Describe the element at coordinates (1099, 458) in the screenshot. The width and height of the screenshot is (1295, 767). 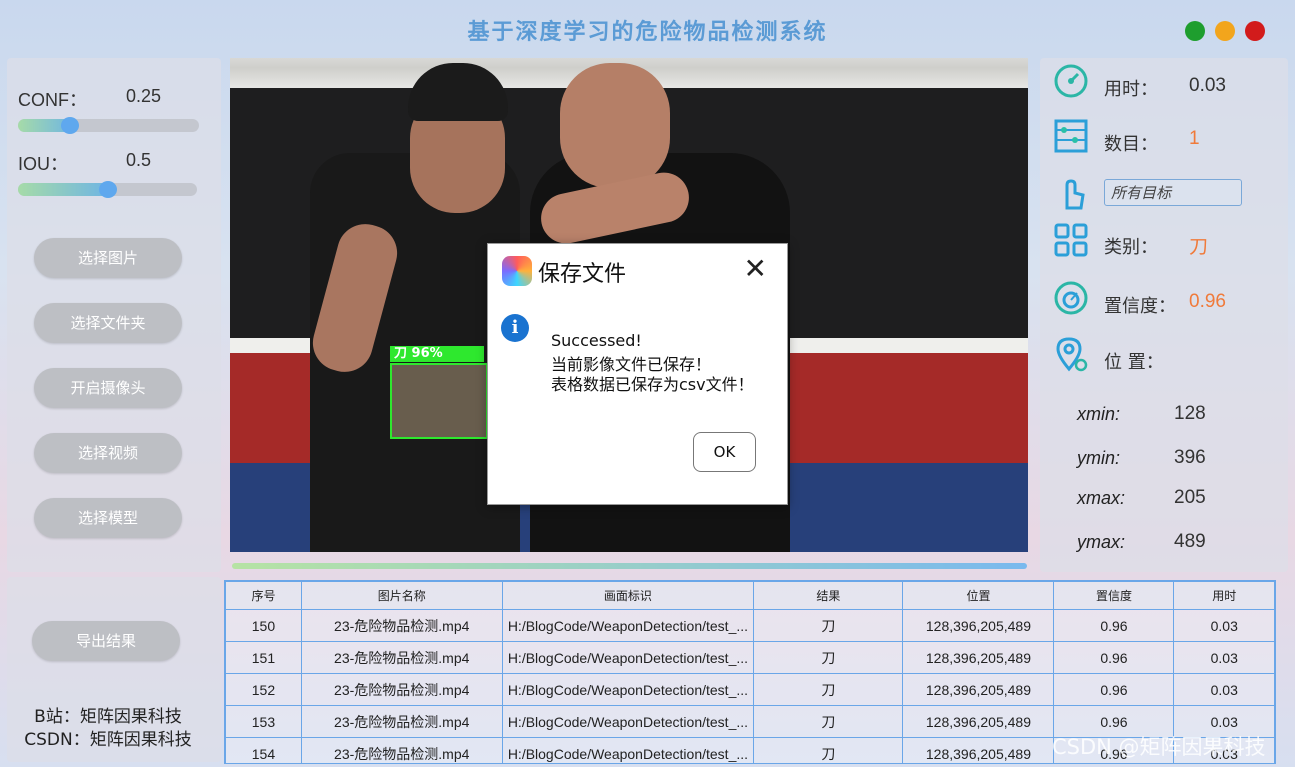
I see `ymin-label: ymin:` at that location.